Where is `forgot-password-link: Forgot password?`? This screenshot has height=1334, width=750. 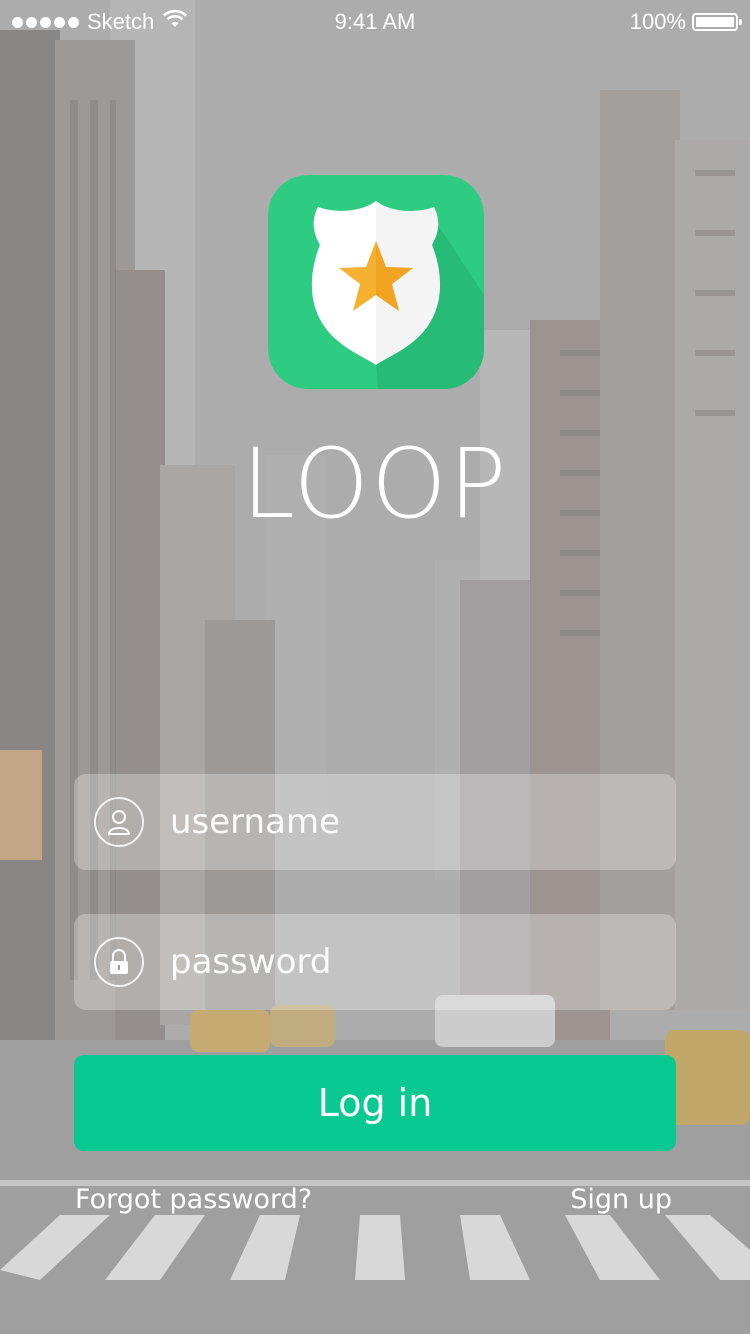 forgot-password-link: Forgot password? is located at coordinates (193, 1199).